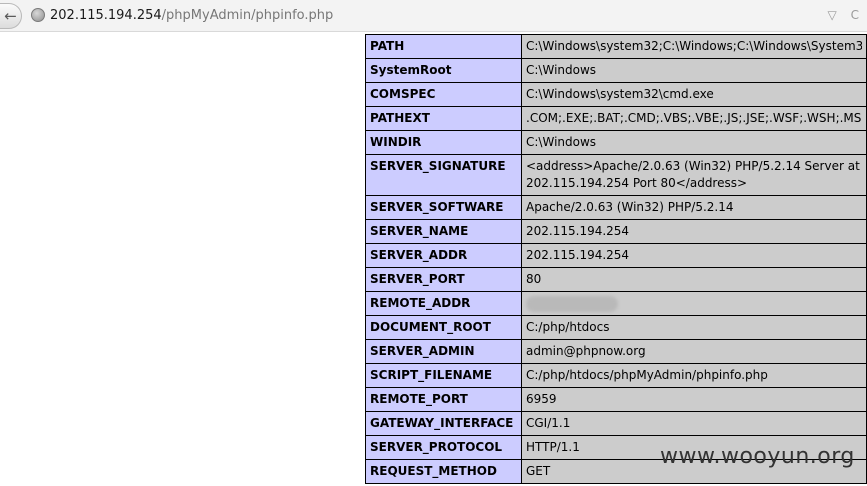 The width and height of the screenshot is (867, 486). I want to click on env-value-cell: Apache/2.0.63 (Win32) PHP/5.2.14, so click(694, 207).